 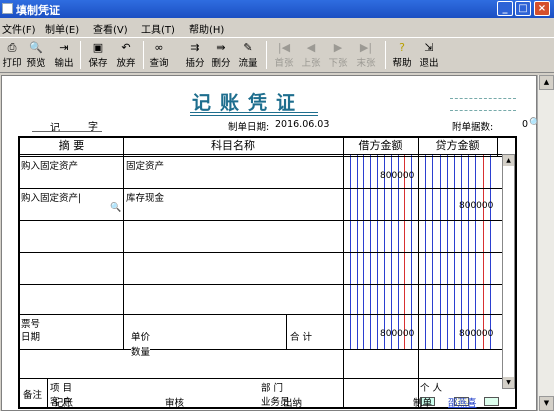 I want to click on delete-row-icon: ⇛, so click(x=221, y=47).